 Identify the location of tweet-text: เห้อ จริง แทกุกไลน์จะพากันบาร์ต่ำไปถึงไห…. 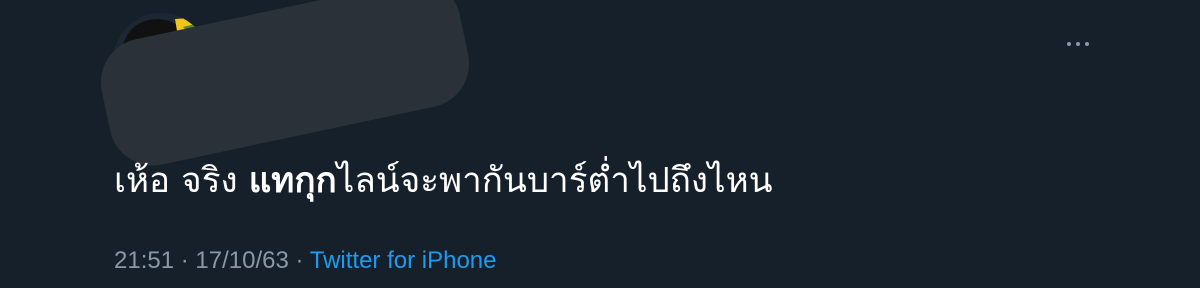
(443, 181).